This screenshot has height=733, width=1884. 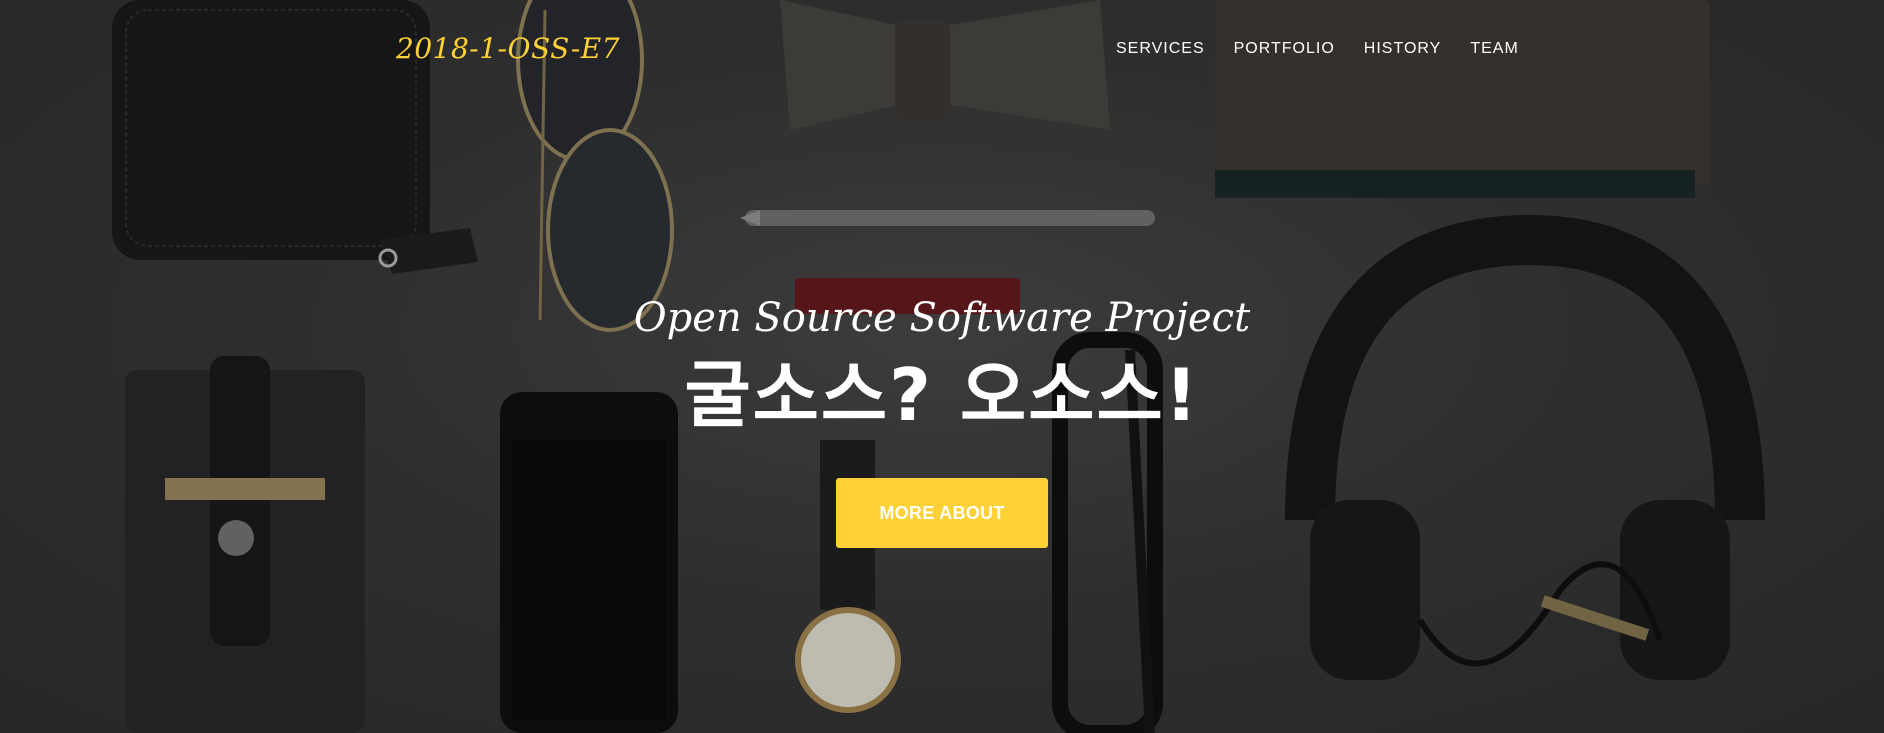 I want to click on nav-link-history: HISTORY, so click(x=1403, y=48).